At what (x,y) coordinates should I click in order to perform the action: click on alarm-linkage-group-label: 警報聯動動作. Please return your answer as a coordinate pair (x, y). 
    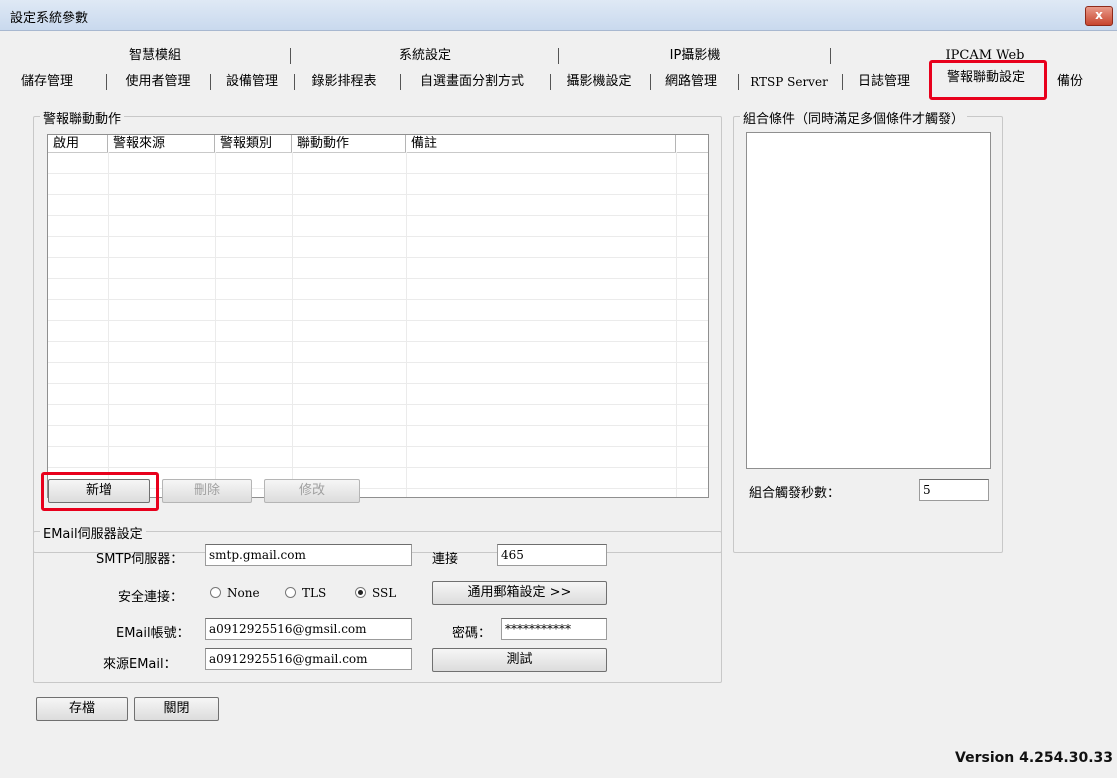
    Looking at the image, I should click on (82, 117).